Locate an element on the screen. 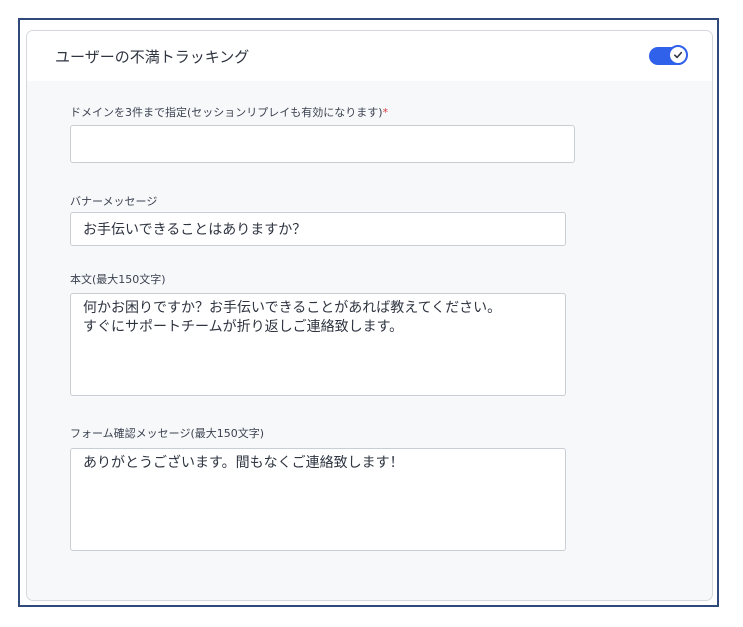 This screenshot has height=627, width=743. confirmation-message-textarea: ありがとうございます。間もなくご連絡致します！ is located at coordinates (318, 499).